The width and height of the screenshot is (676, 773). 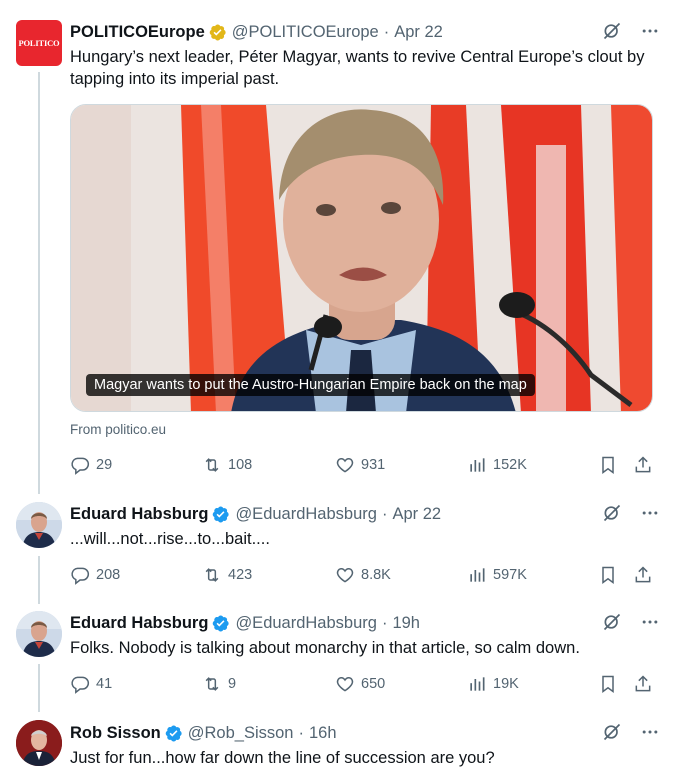 What do you see at coordinates (510, 465) in the screenshot?
I see `views-count: 152K` at bounding box center [510, 465].